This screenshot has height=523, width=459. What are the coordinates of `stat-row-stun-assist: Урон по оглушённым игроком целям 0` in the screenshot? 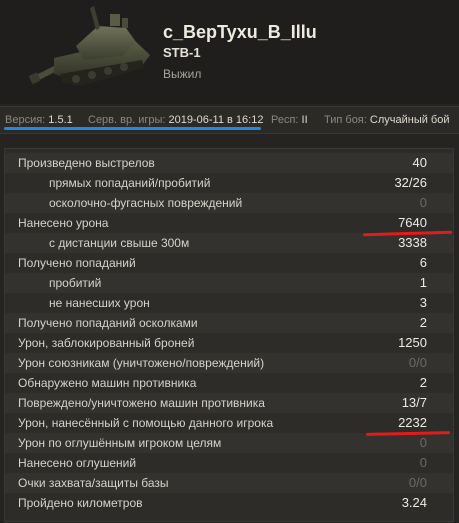 It's located at (229, 443).